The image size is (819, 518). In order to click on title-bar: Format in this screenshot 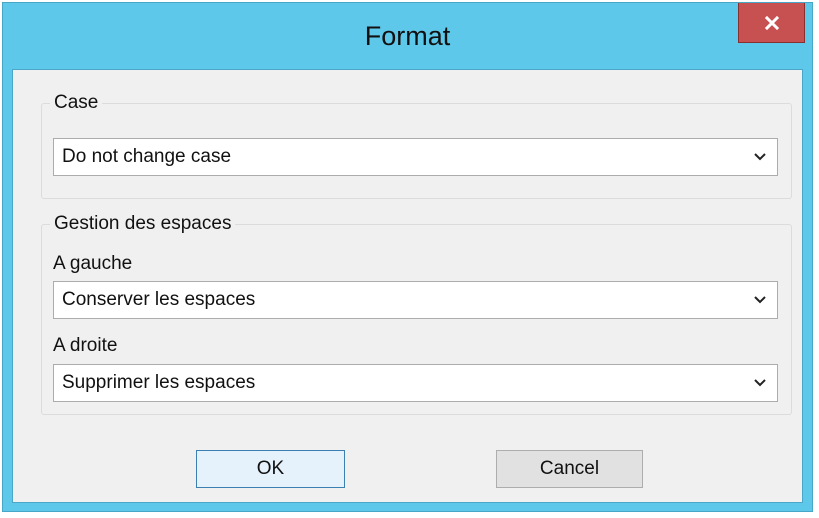, I will do `click(407, 40)`.